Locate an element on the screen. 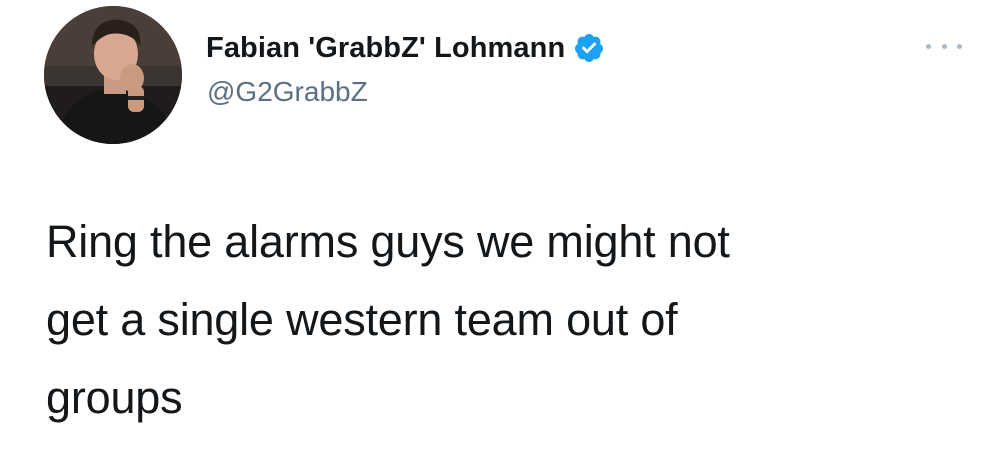 Image resolution: width=1000 pixels, height=453 pixels. tweet-text-line: Ring the alarms guys we might not is located at coordinates (388, 241).